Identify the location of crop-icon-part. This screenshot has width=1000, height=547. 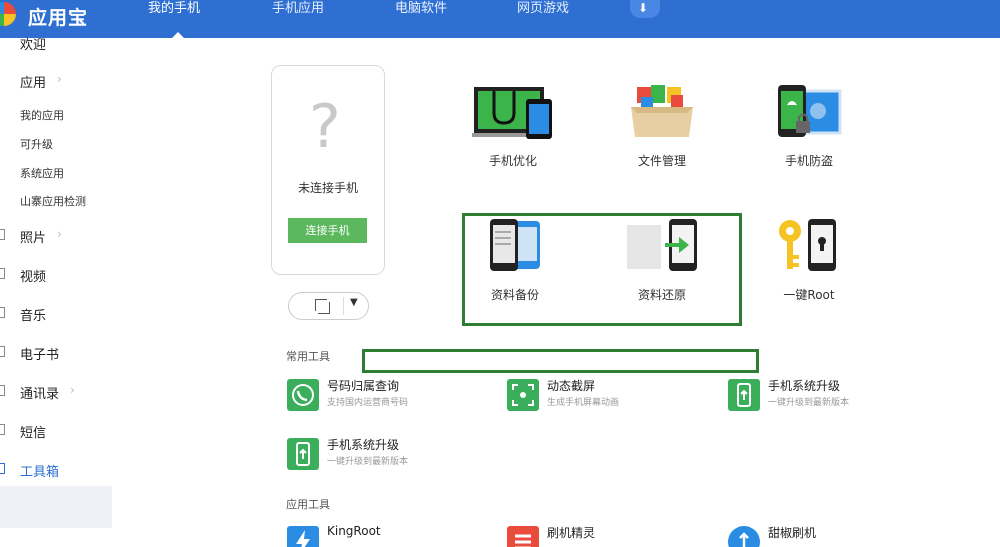
(324, 308).